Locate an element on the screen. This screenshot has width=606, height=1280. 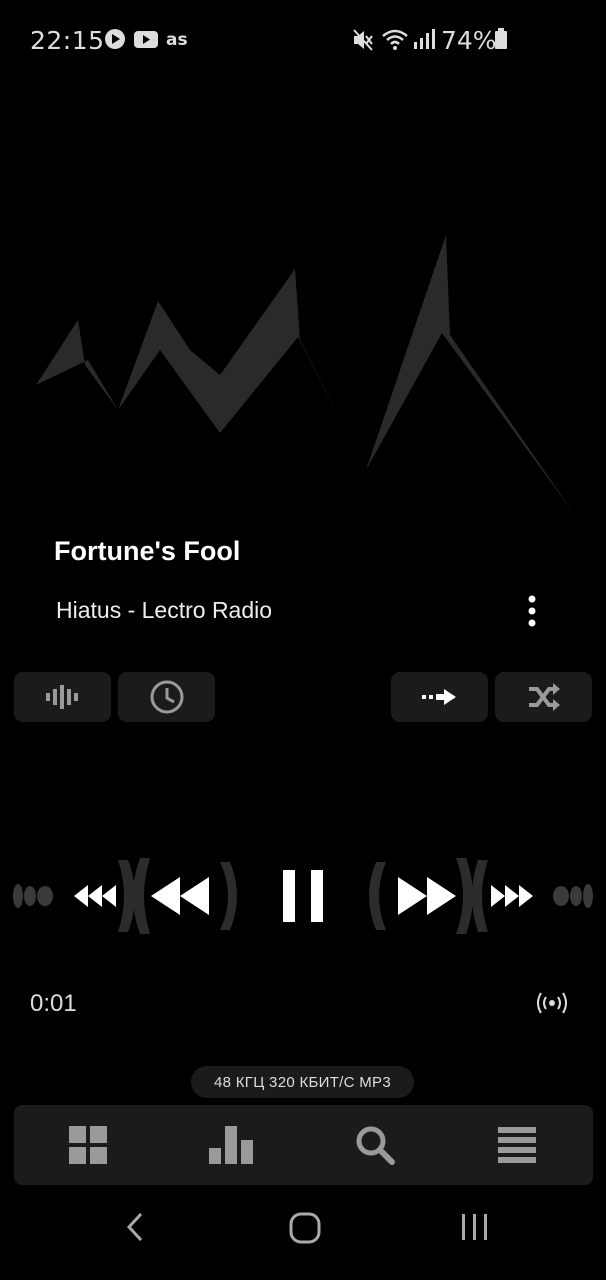
sleep-timer-button is located at coordinates (166, 697).